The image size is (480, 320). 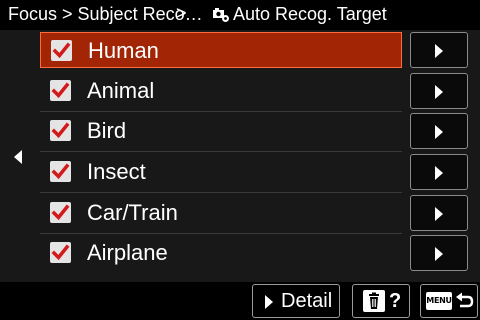 What do you see at coordinates (395, 301) in the screenshot?
I see `help-question-label: ?` at bounding box center [395, 301].